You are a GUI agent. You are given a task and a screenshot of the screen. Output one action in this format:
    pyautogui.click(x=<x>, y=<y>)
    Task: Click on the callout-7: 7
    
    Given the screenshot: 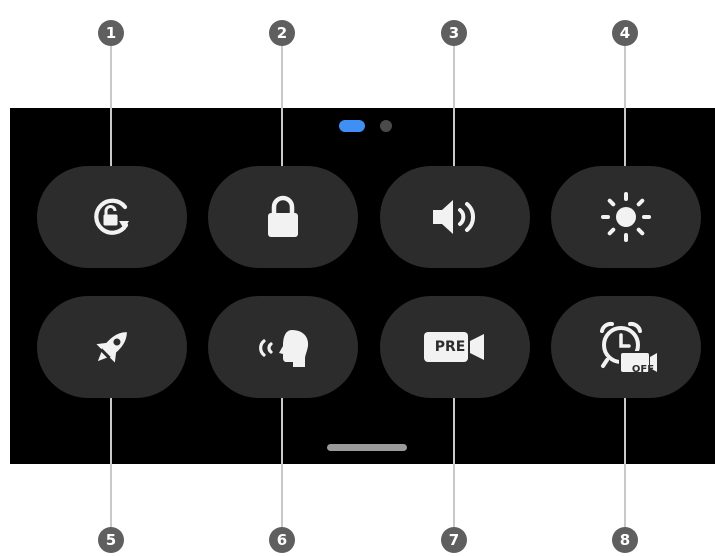 What is the action you would take?
    pyautogui.click(x=454, y=540)
    